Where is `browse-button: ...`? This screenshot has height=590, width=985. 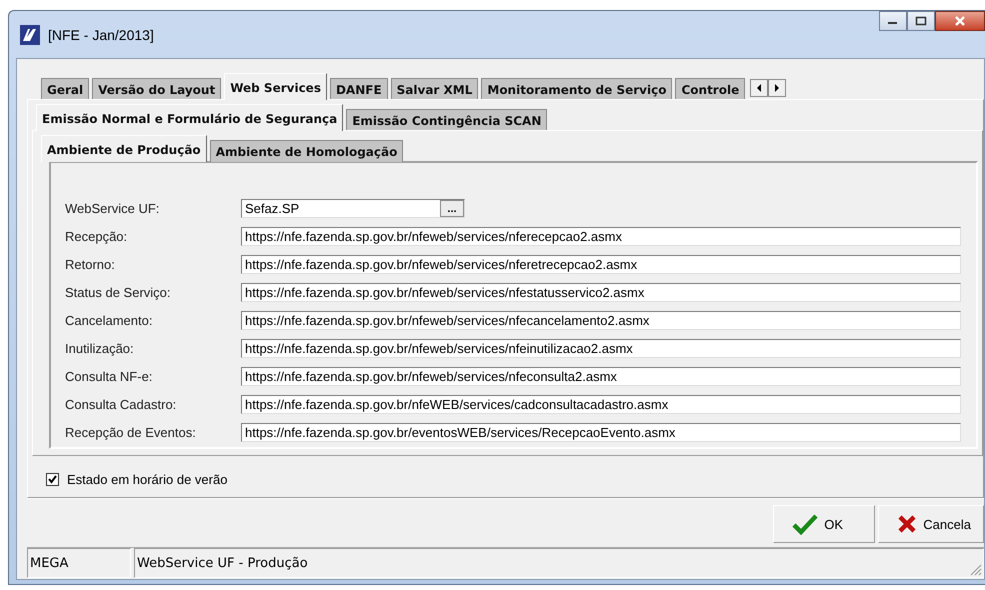
browse-button: ... is located at coordinates (452, 208).